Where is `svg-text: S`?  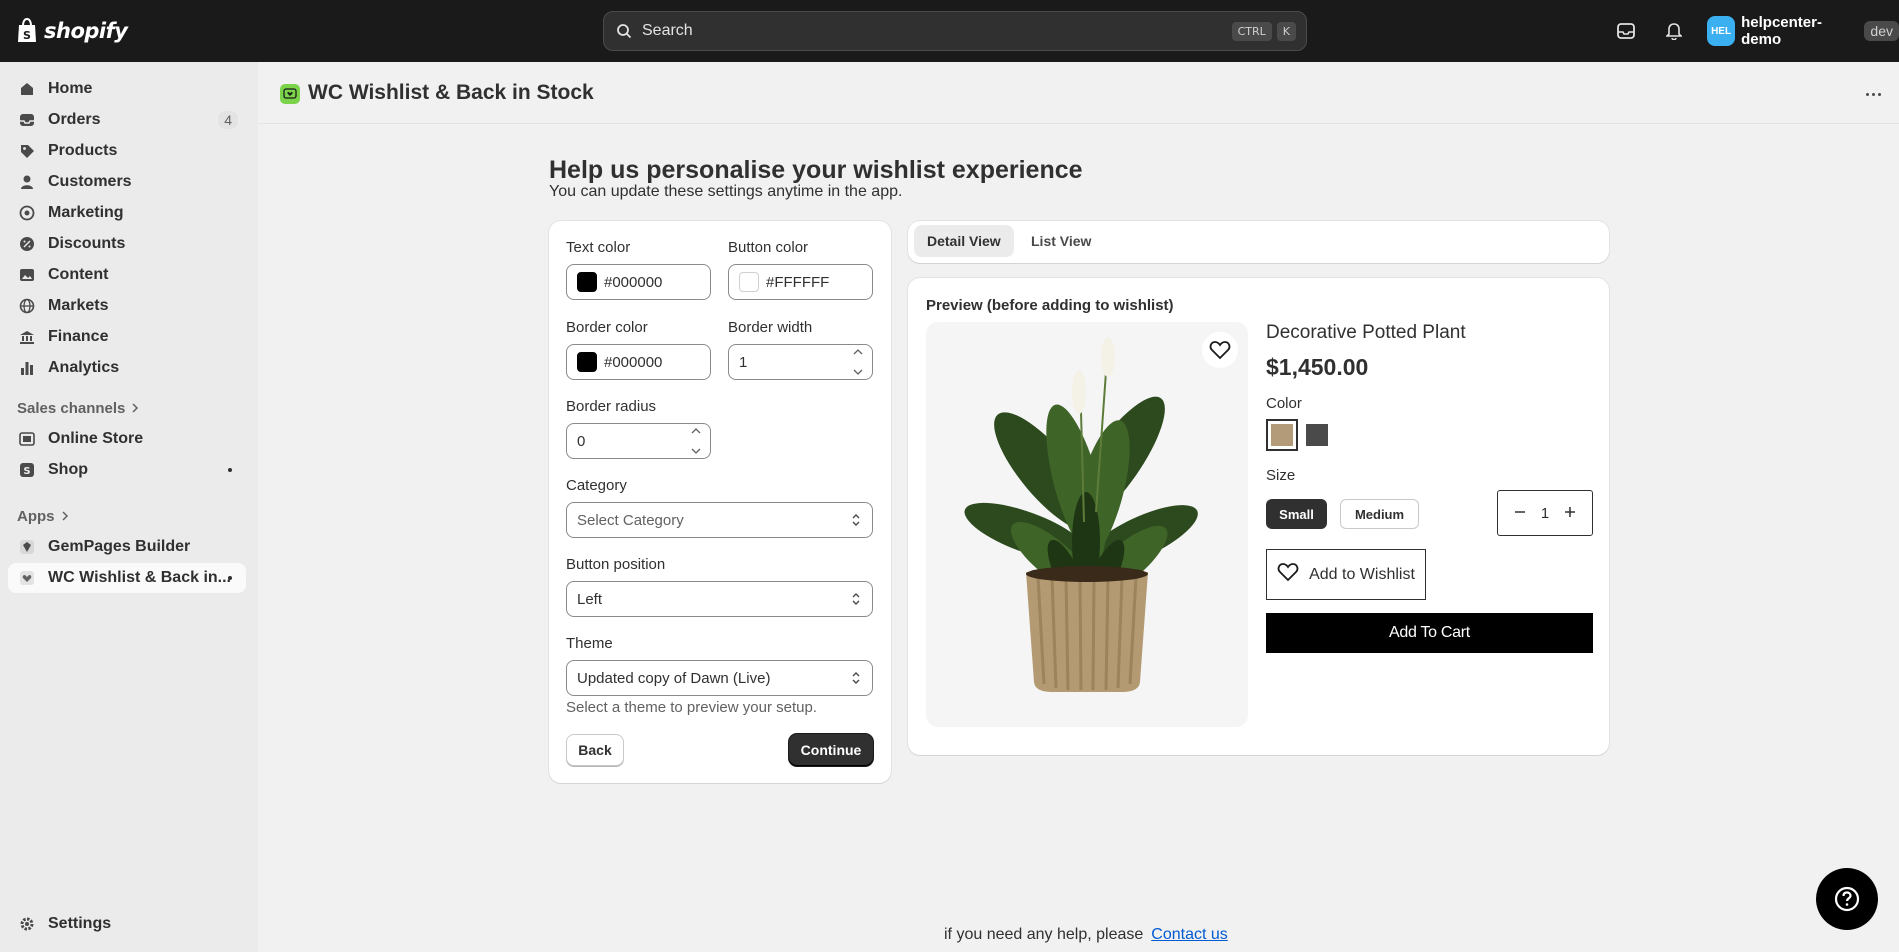 svg-text: S is located at coordinates (26, 471).